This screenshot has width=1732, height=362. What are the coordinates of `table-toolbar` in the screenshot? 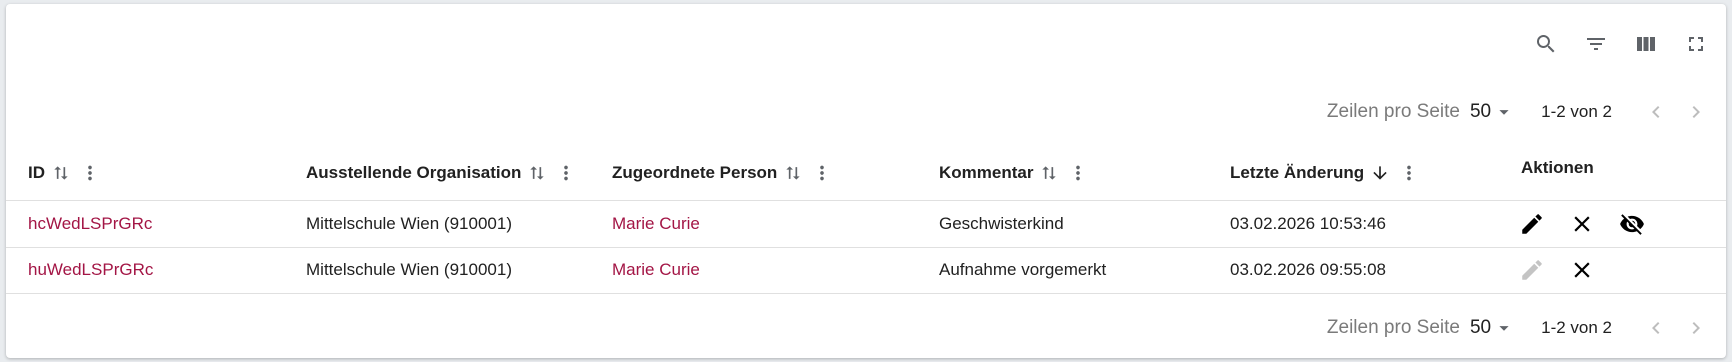 It's located at (1626, 44).